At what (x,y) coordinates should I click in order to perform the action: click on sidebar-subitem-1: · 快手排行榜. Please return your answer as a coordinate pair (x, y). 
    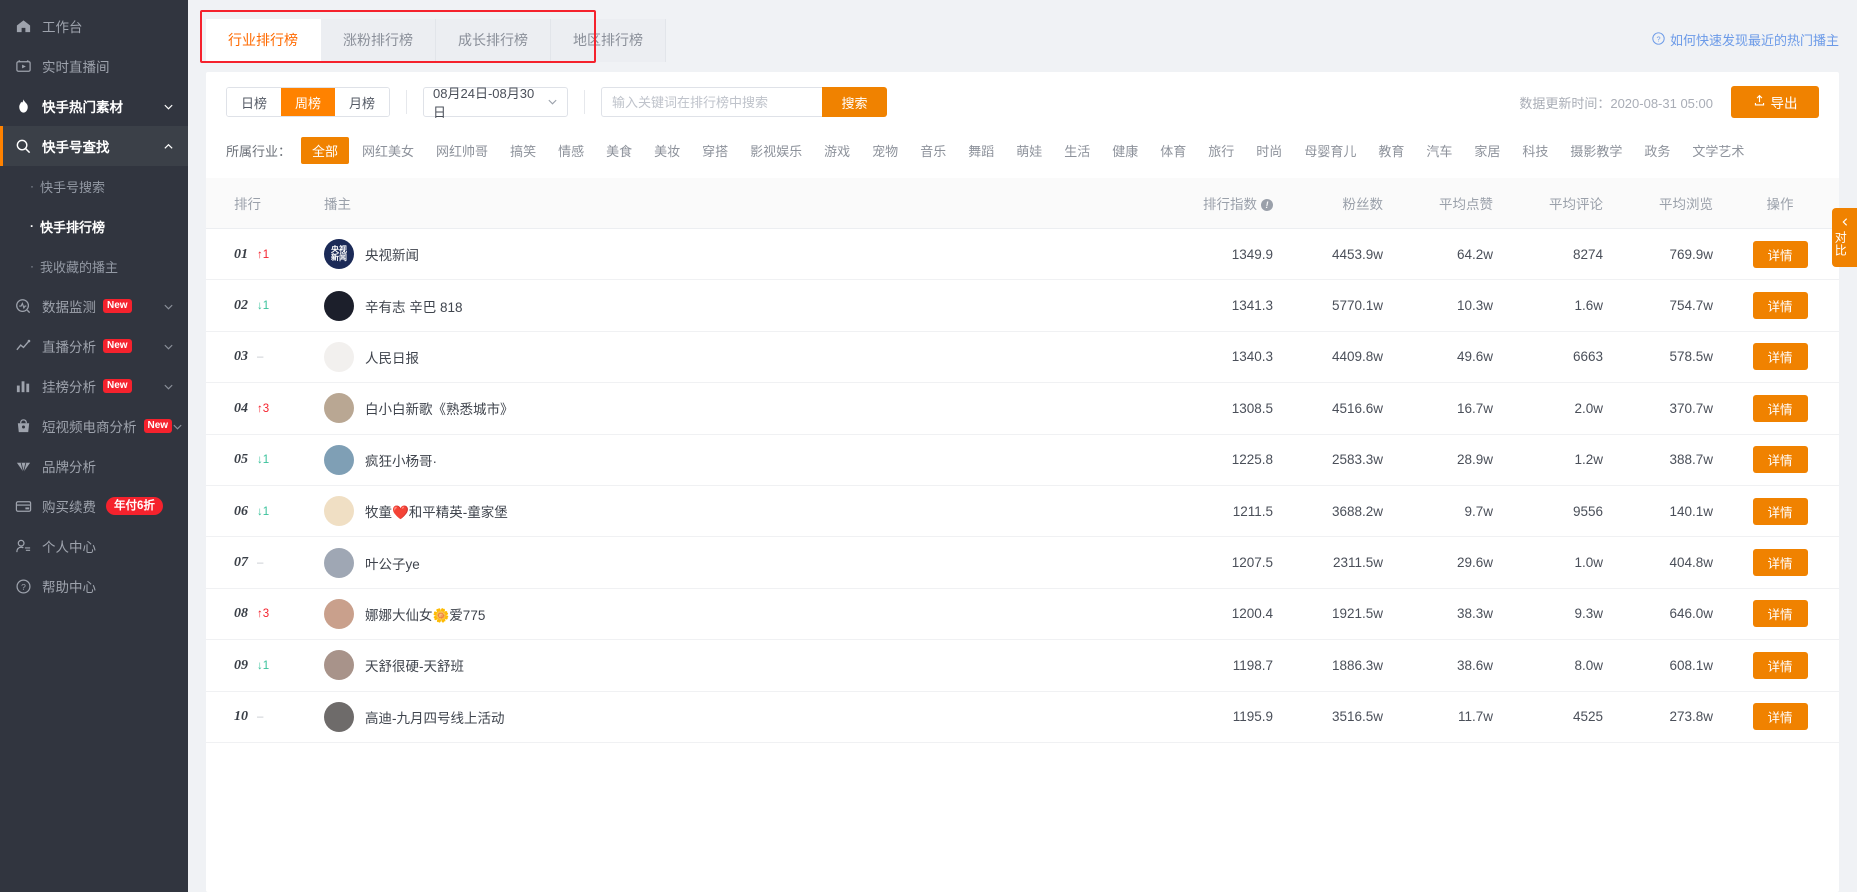
    Looking at the image, I should click on (94, 226).